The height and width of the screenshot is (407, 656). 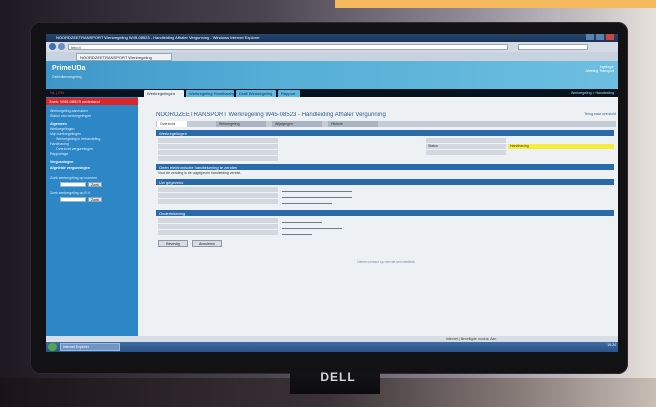 I want to click on breadcrumb: Werkregeling > Handleiding, so click(x=592, y=93).